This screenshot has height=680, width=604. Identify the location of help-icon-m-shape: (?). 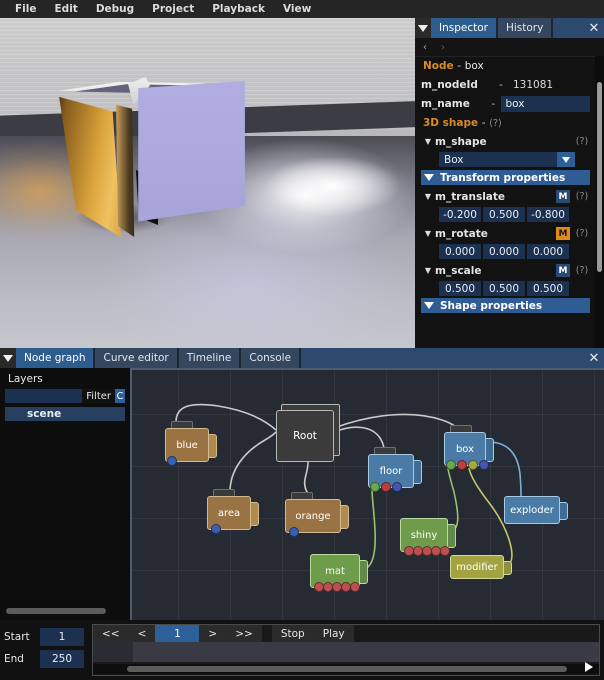
(582, 141).